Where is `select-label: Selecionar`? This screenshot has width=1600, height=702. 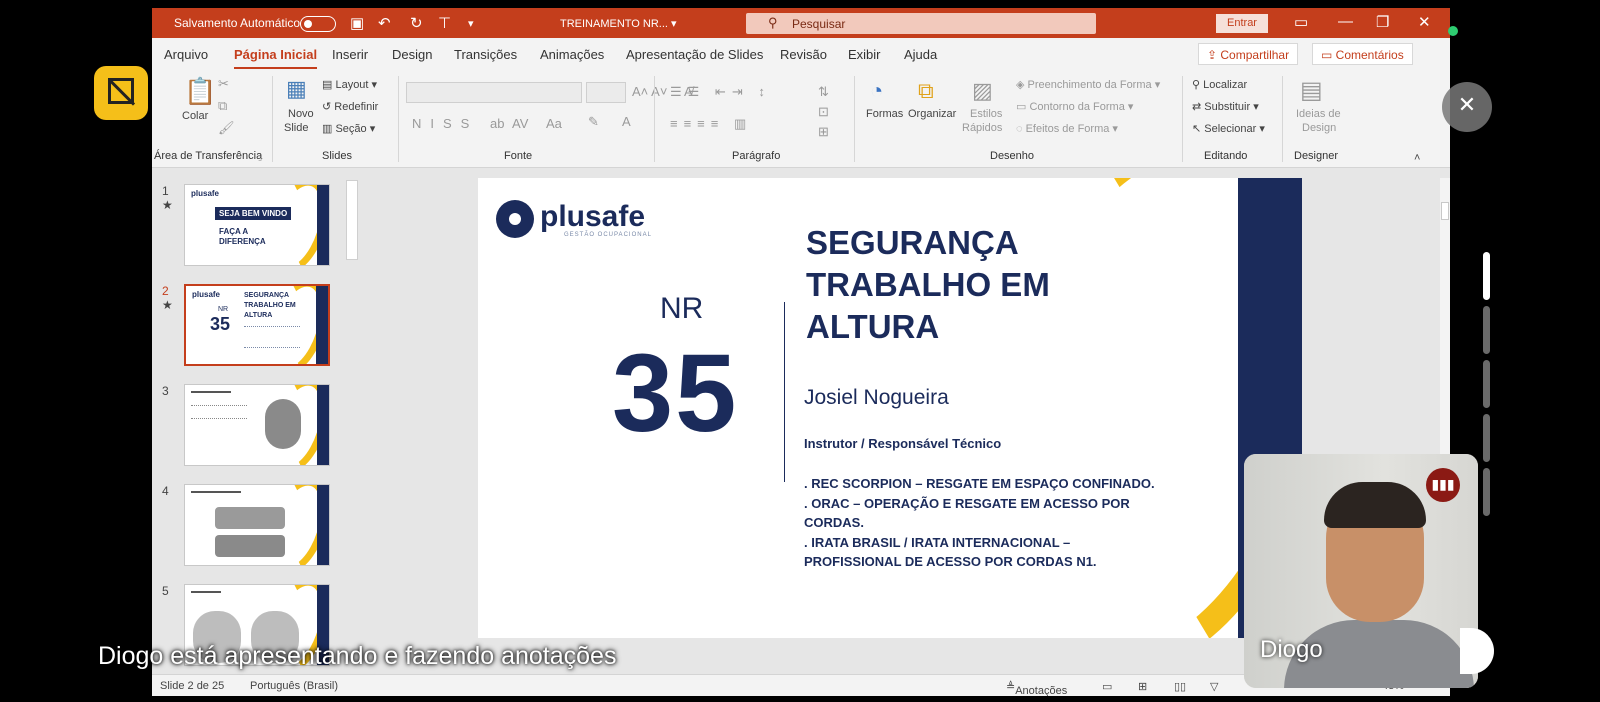 select-label: Selecionar is located at coordinates (1230, 129).